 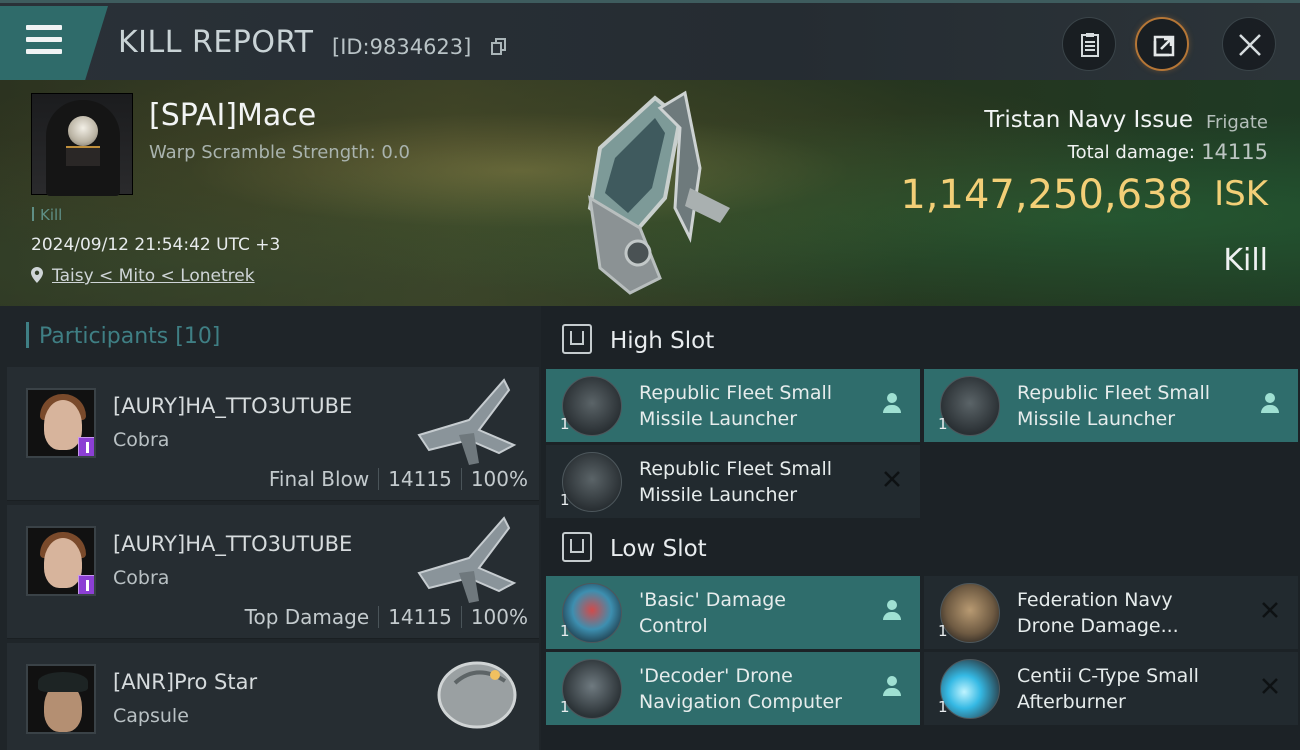 I want to click on participant-ship: Capsule, so click(x=151, y=716).